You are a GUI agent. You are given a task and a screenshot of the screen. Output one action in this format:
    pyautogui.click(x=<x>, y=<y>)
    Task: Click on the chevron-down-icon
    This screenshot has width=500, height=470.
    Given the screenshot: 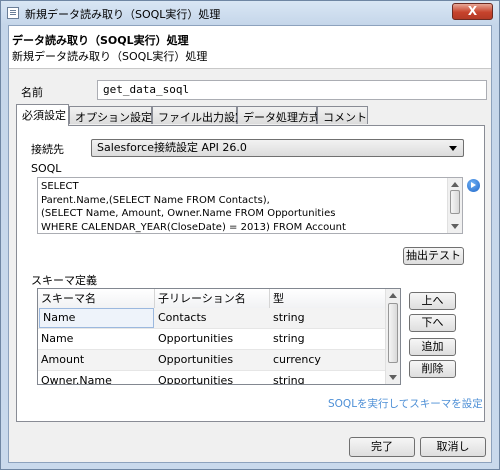 What is the action you would take?
    pyautogui.click(x=453, y=148)
    